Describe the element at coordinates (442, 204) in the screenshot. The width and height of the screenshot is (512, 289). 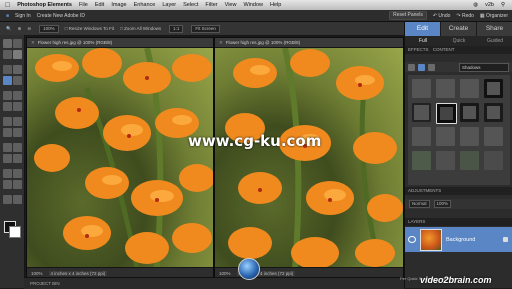
I see `opacity-field: 100%` at that location.